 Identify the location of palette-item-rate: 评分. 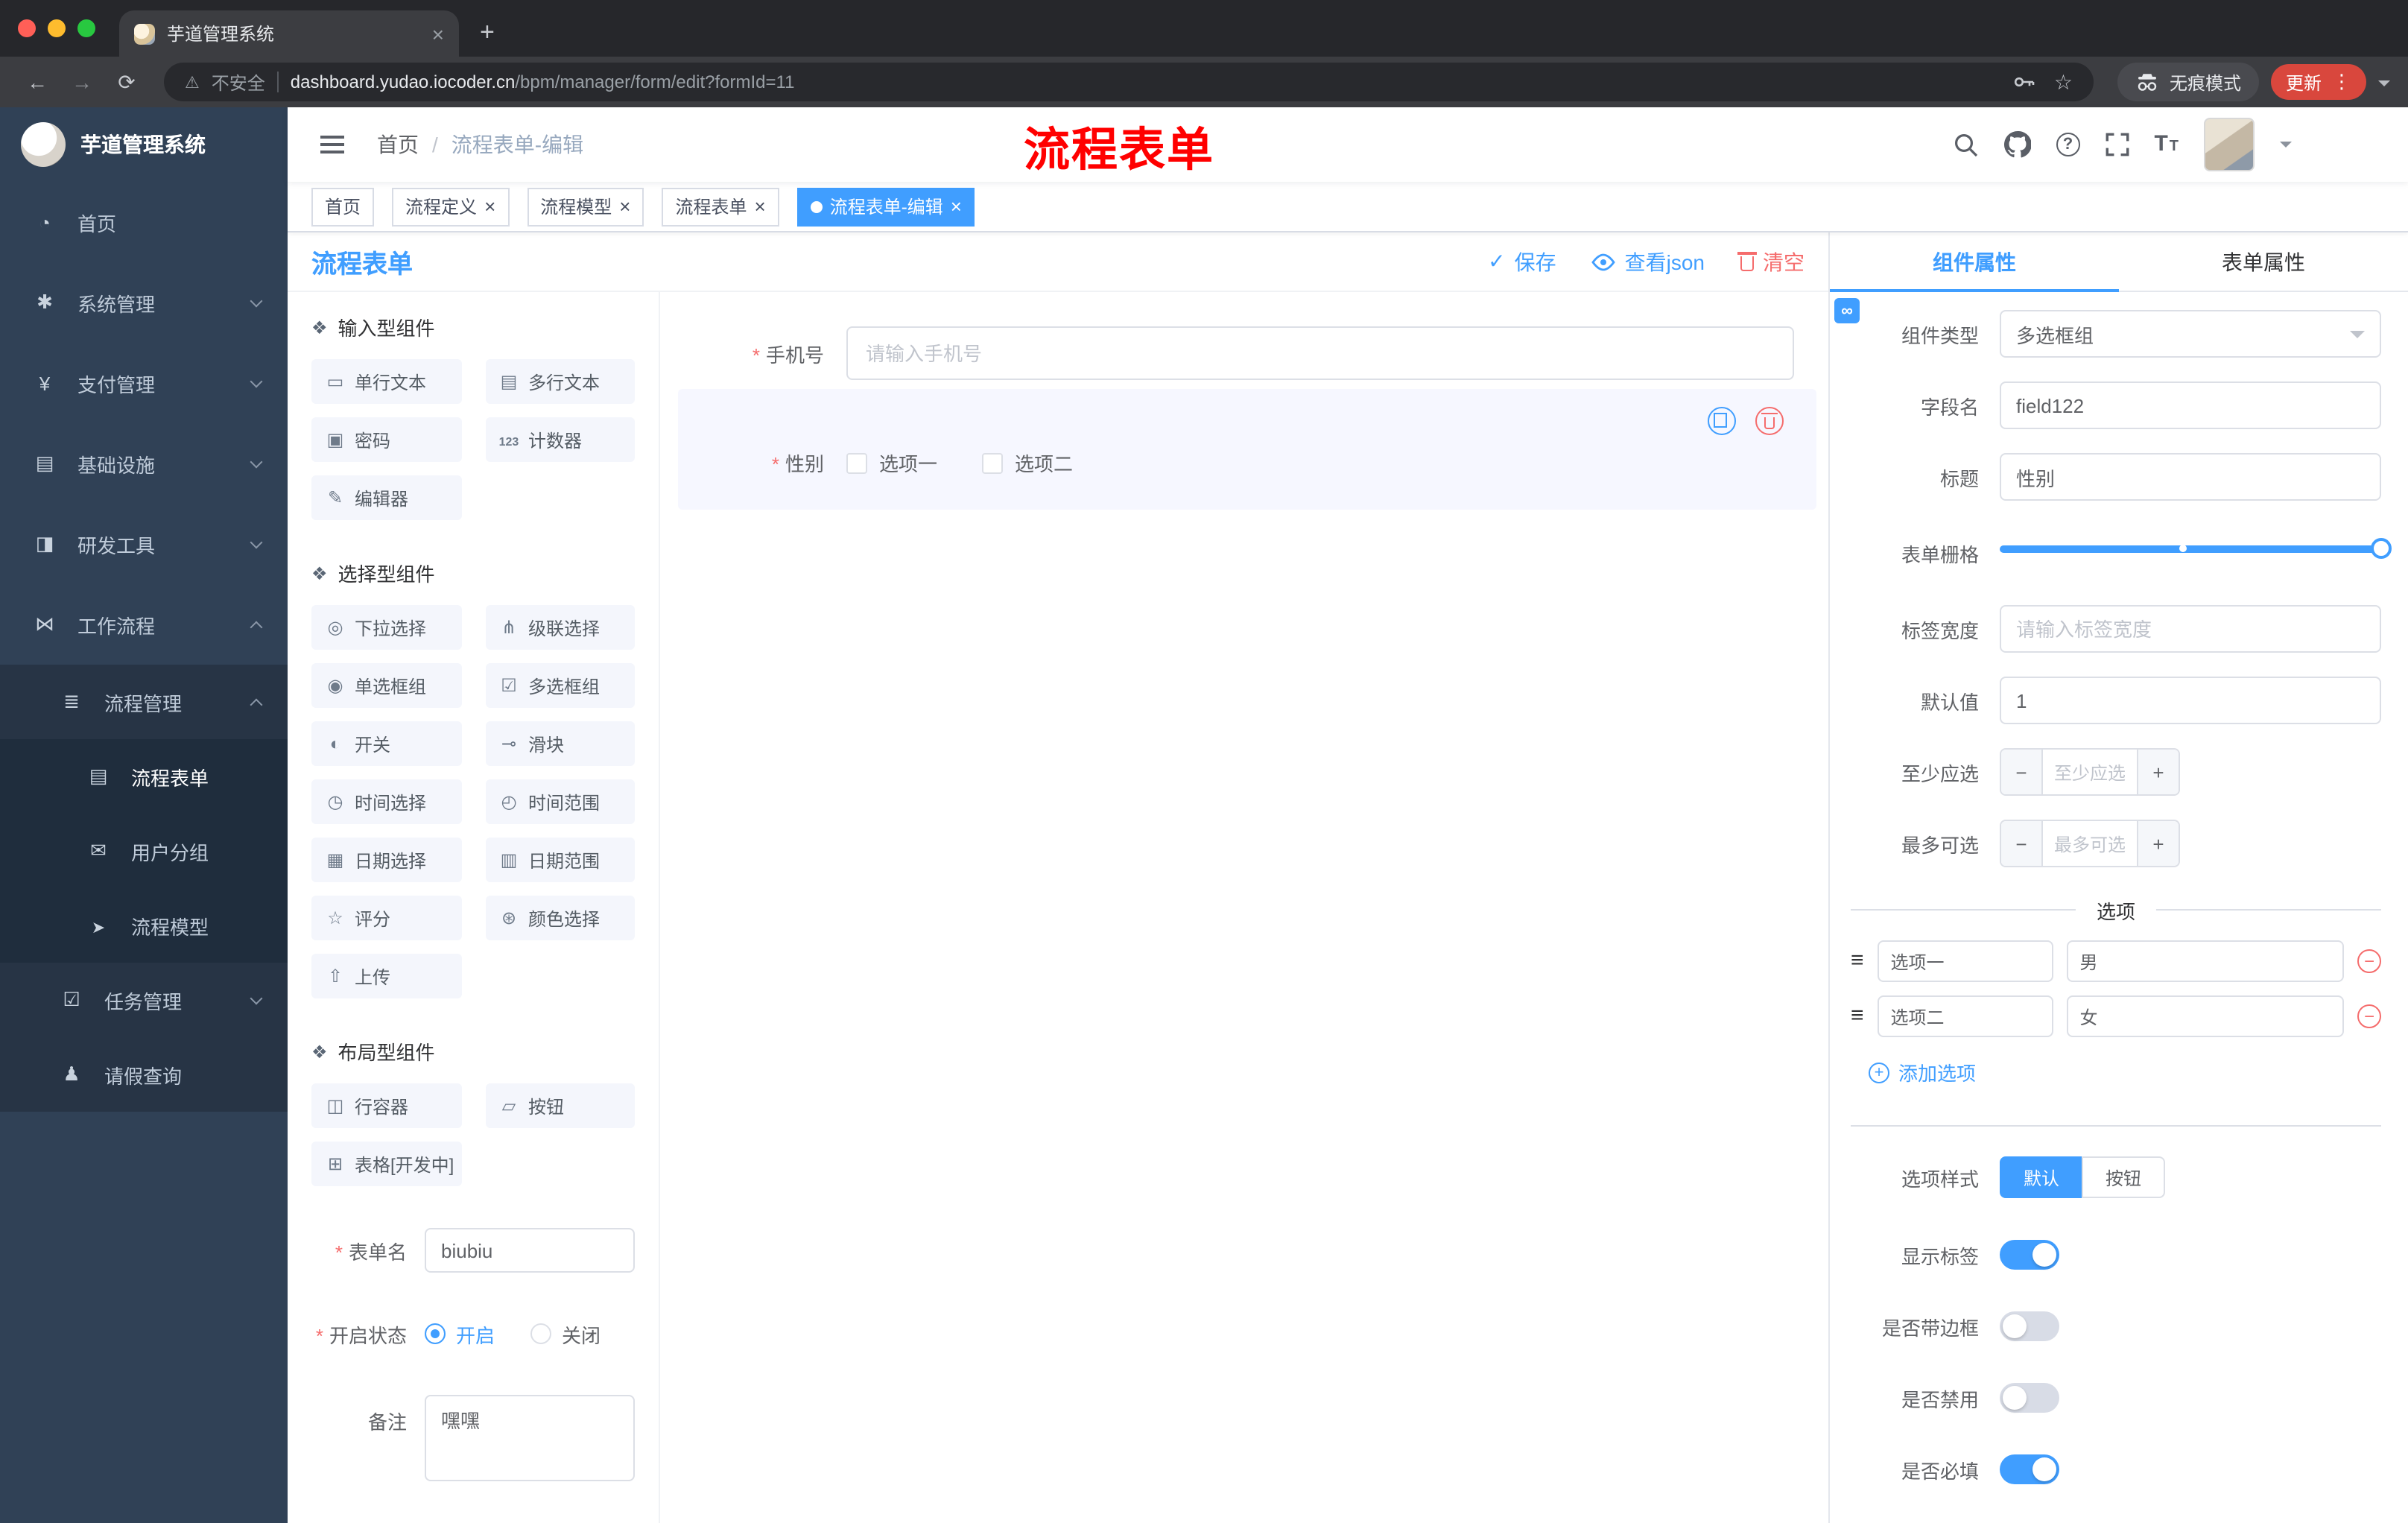
(386, 918).